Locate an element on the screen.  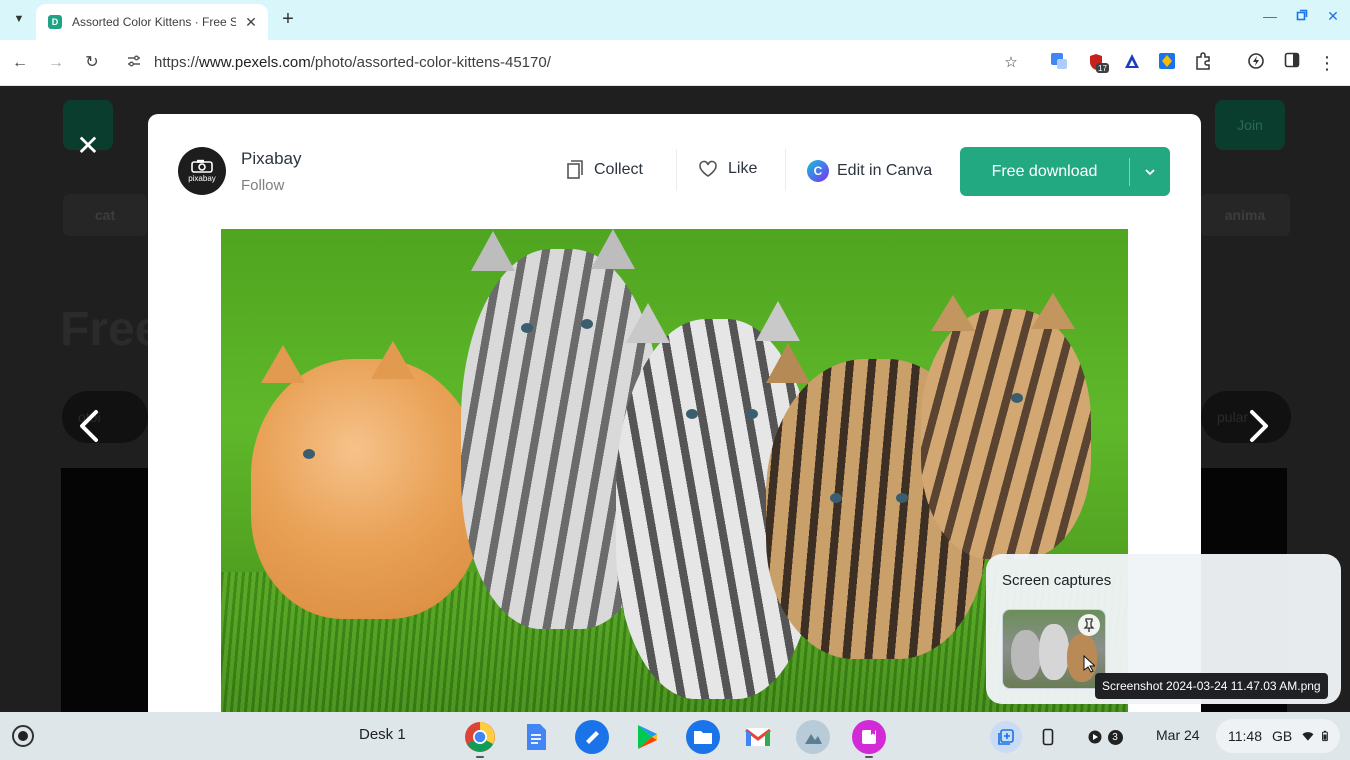
close-modal-icon: ✕ is located at coordinates (88, 146).